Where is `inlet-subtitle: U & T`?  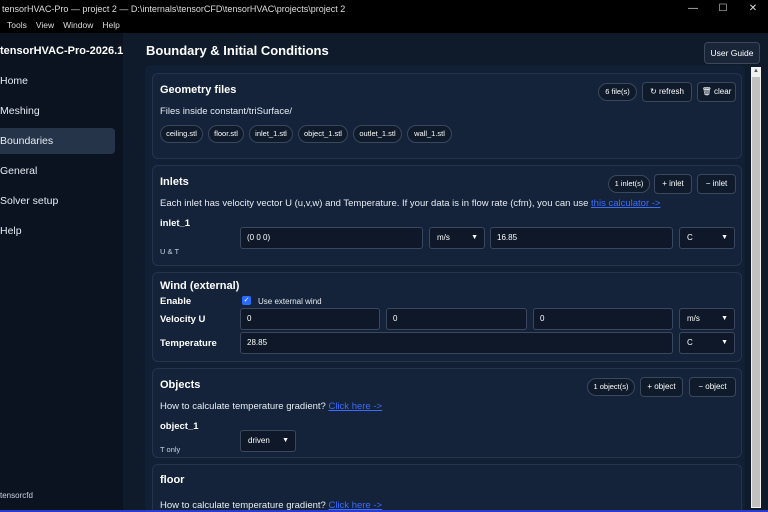
inlet-subtitle: U & T is located at coordinates (170, 251).